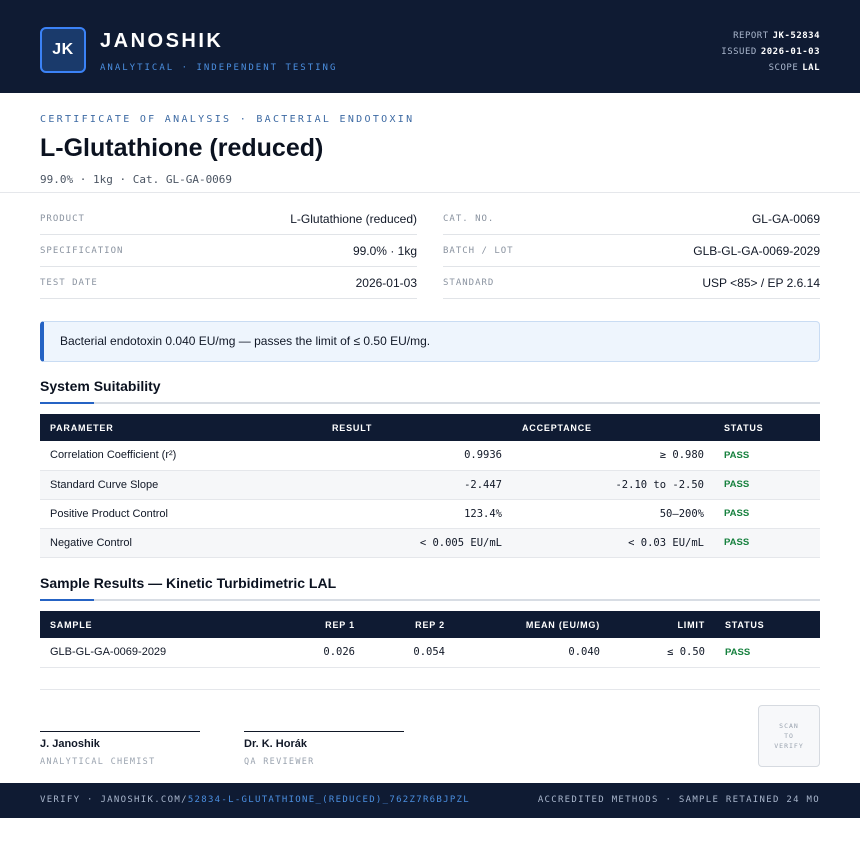 The width and height of the screenshot is (860, 846). Describe the element at coordinates (70, 744) in the screenshot. I see `signer-name: J. Janoshik` at that location.